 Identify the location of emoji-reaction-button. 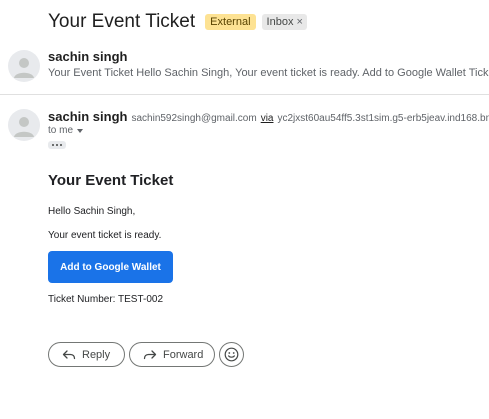
(231, 354).